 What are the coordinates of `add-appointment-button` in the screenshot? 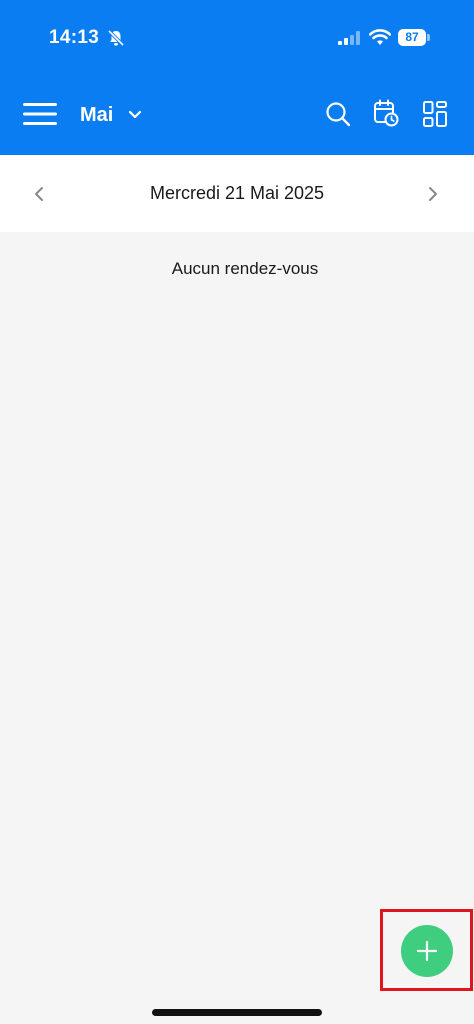 It's located at (427, 951).